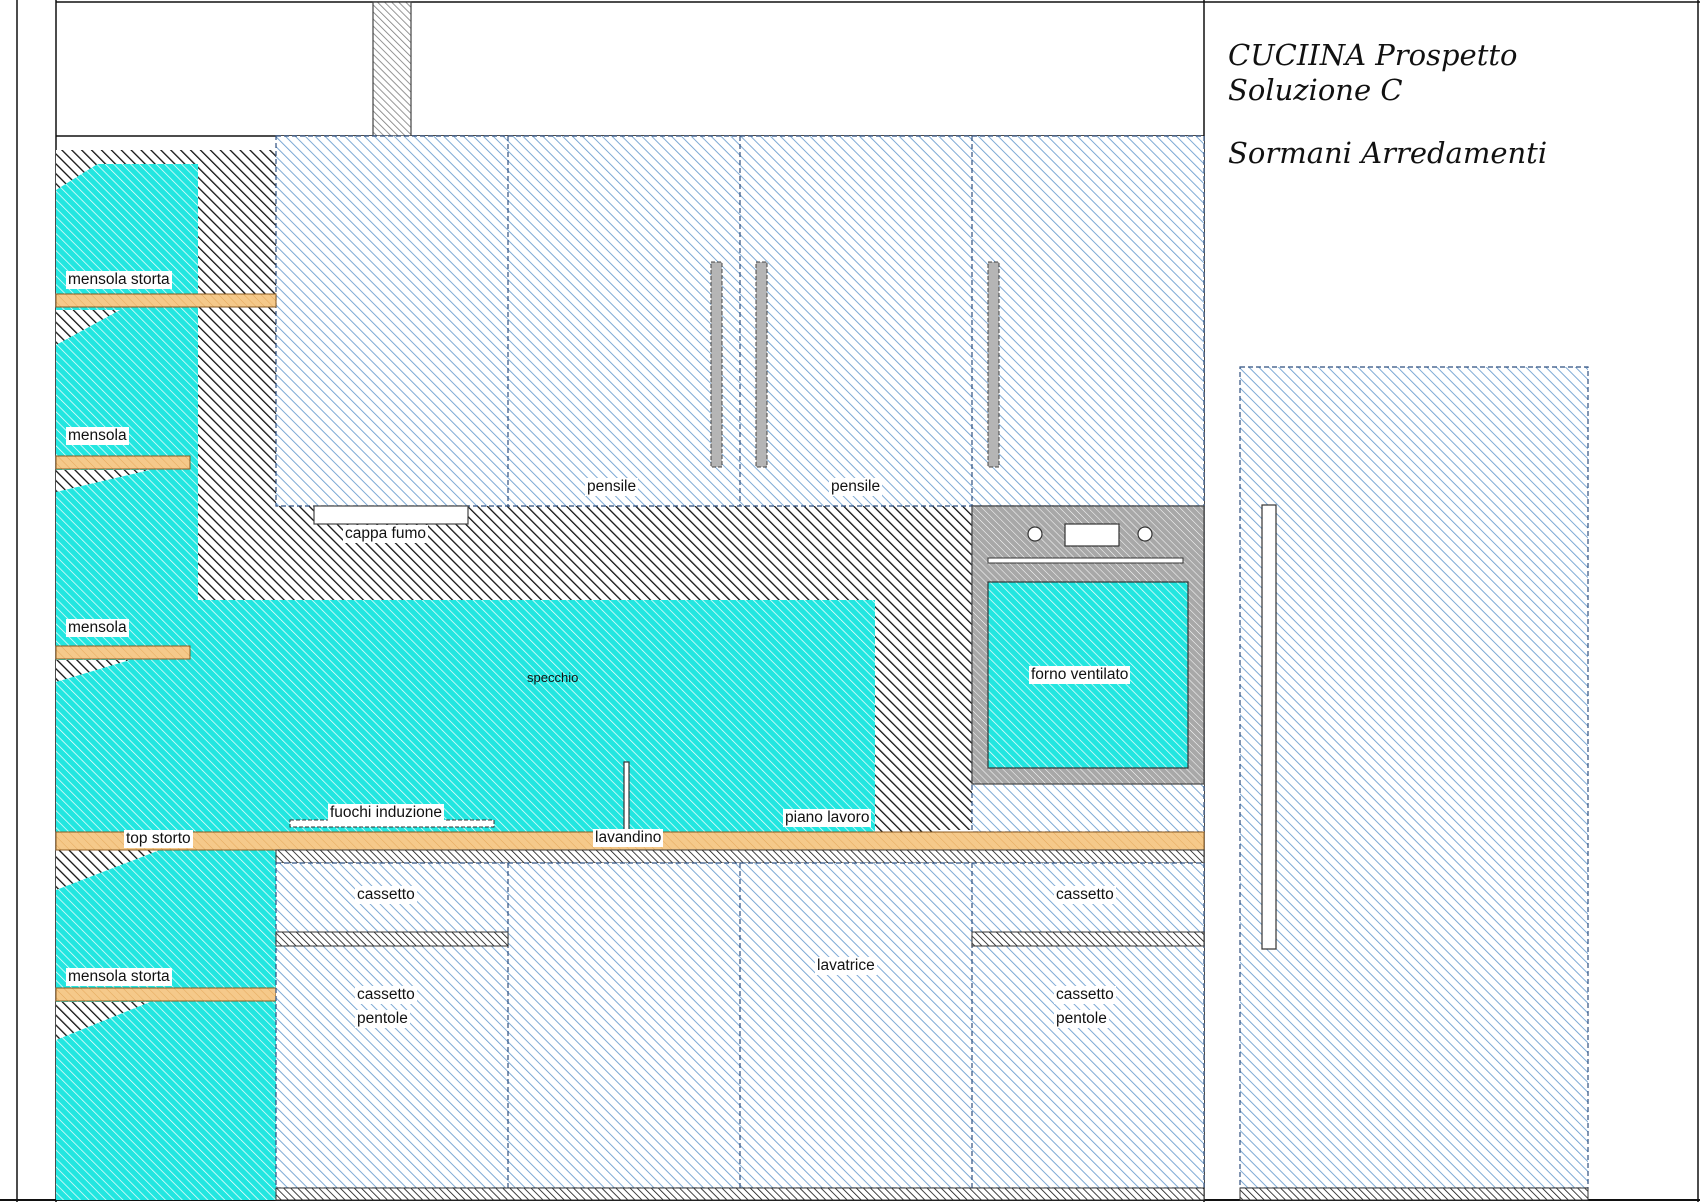  What do you see at coordinates (158, 839) in the screenshot?
I see `label-top-storto: top storto` at bounding box center [158, 839].